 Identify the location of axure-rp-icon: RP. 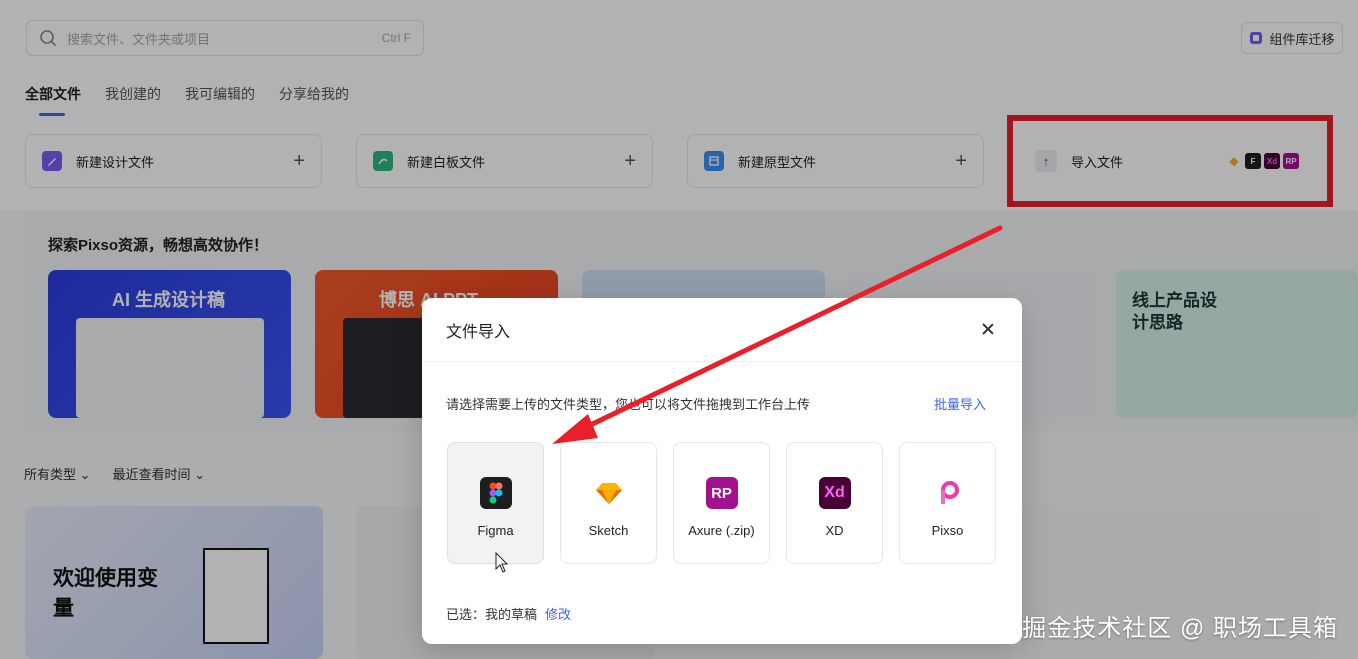
(721, 493).